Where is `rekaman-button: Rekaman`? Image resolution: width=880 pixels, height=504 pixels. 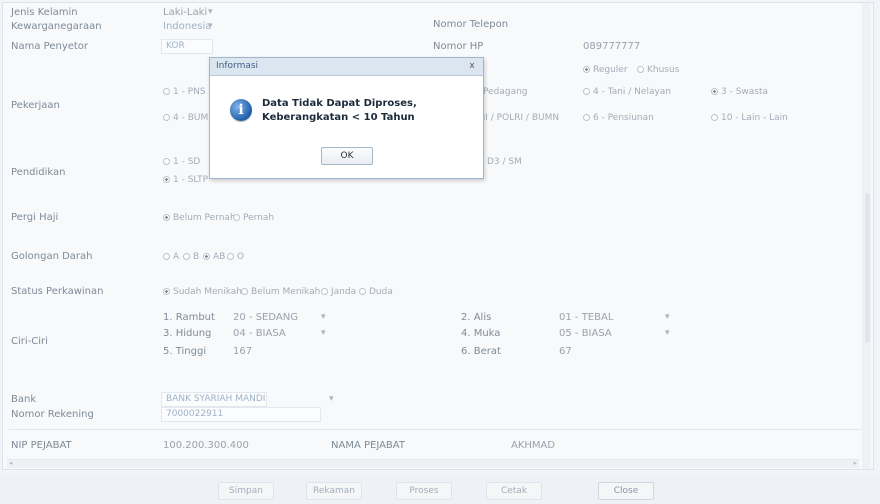
rekaman-button: Rekaman is located at coordinates (334, 491).